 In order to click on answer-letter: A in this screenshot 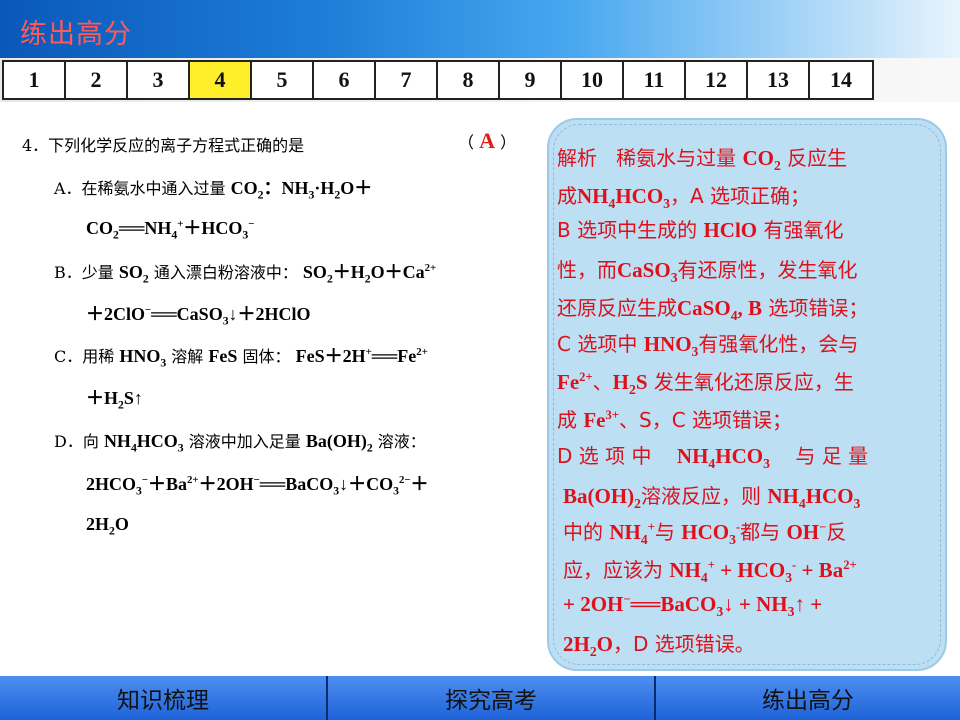, I will do `click(487, 140)`.